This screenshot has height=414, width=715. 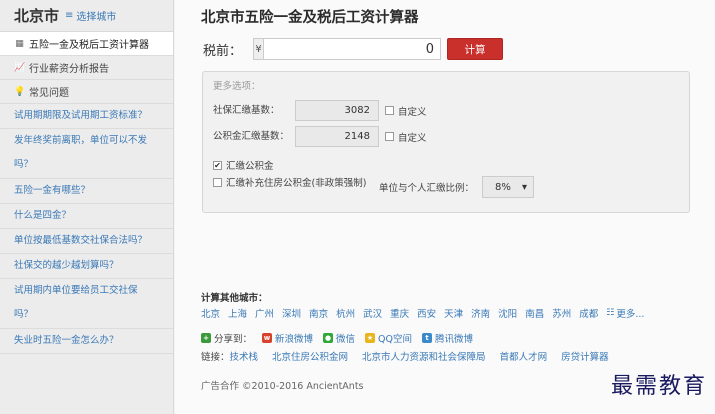 What do you see at coordinates (217, 165) in the screenshot?
I see `checkbox-checked-icon: ✔` at bounding box center [217, 165].